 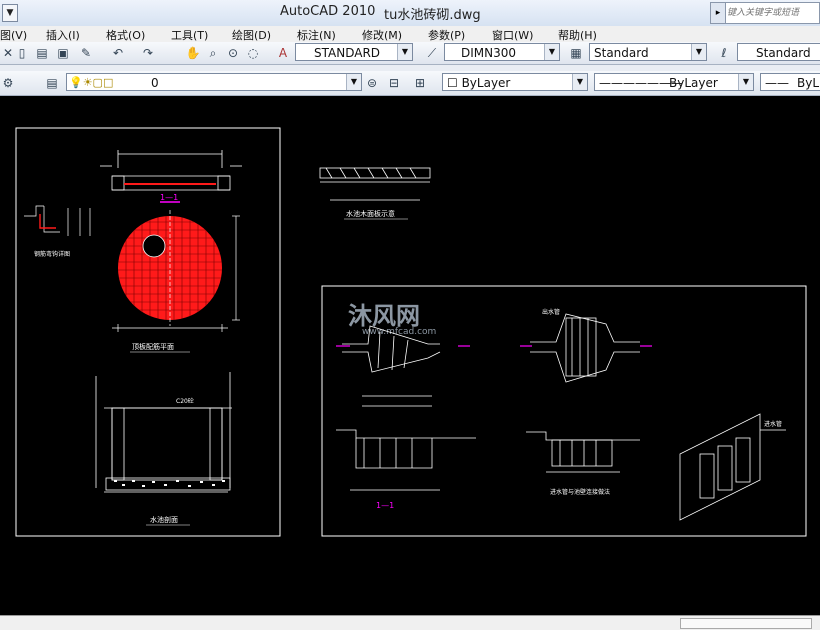 What do you see at coordinates (52, 83) in the screenshot?
I see `layer-manager-icon: ▤` at bounding box center [52, 83].